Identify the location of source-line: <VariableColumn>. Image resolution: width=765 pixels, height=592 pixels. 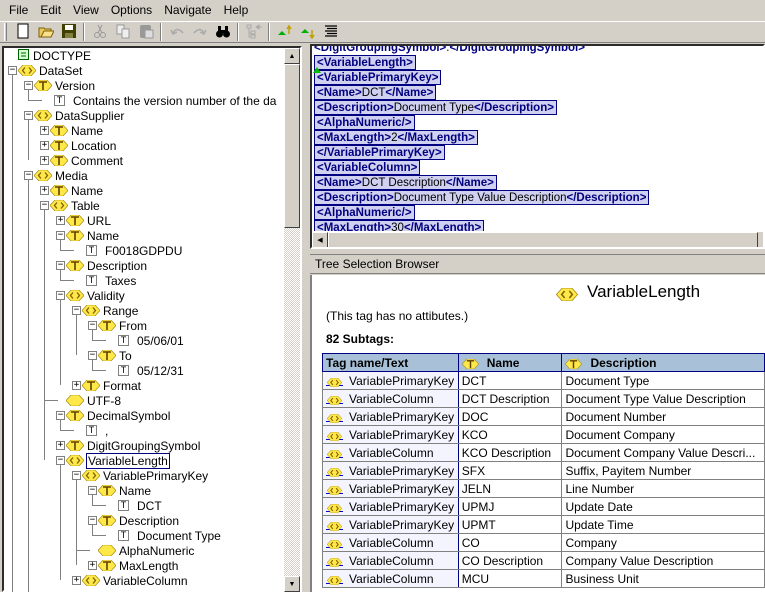
(367, 167).